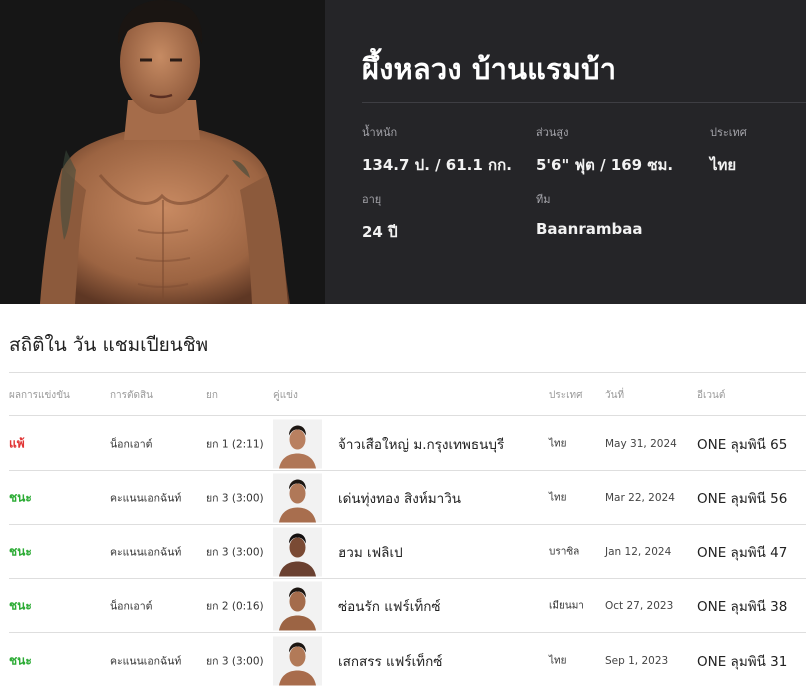 This screenshot has height=690, width=806. I want to click on opponent-name: เสกสรร แฟร์เท็กซ์, so click(390, 661).